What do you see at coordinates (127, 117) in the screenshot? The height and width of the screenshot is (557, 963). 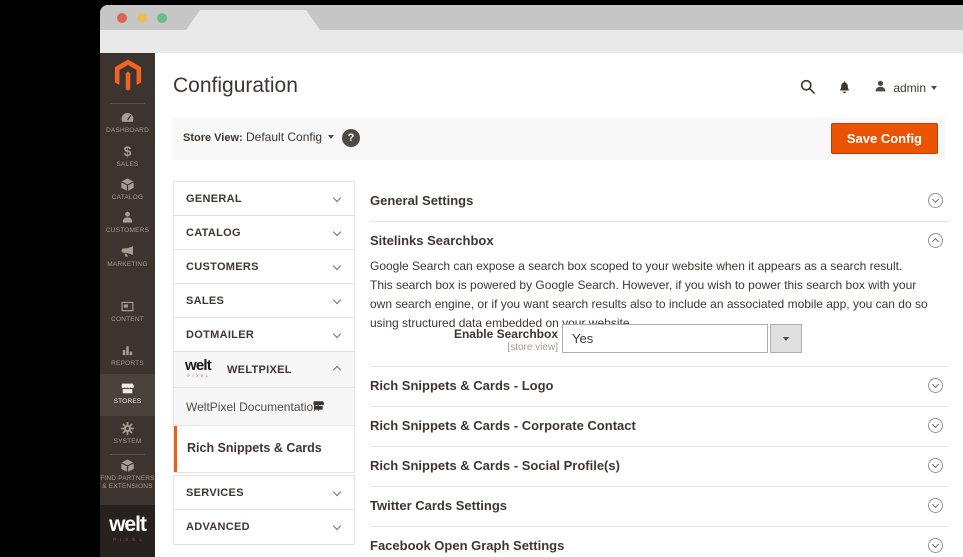 I see `dashboard-gauge-icon` at bounding box center [127, 117].